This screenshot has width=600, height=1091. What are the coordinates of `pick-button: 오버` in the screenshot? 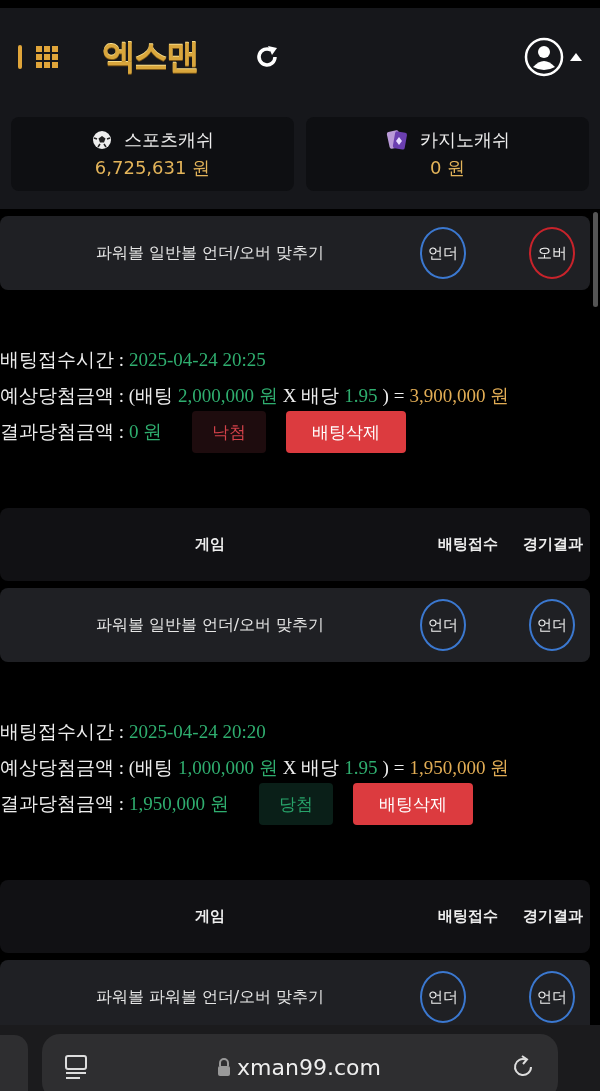 It's located at (552, 253).